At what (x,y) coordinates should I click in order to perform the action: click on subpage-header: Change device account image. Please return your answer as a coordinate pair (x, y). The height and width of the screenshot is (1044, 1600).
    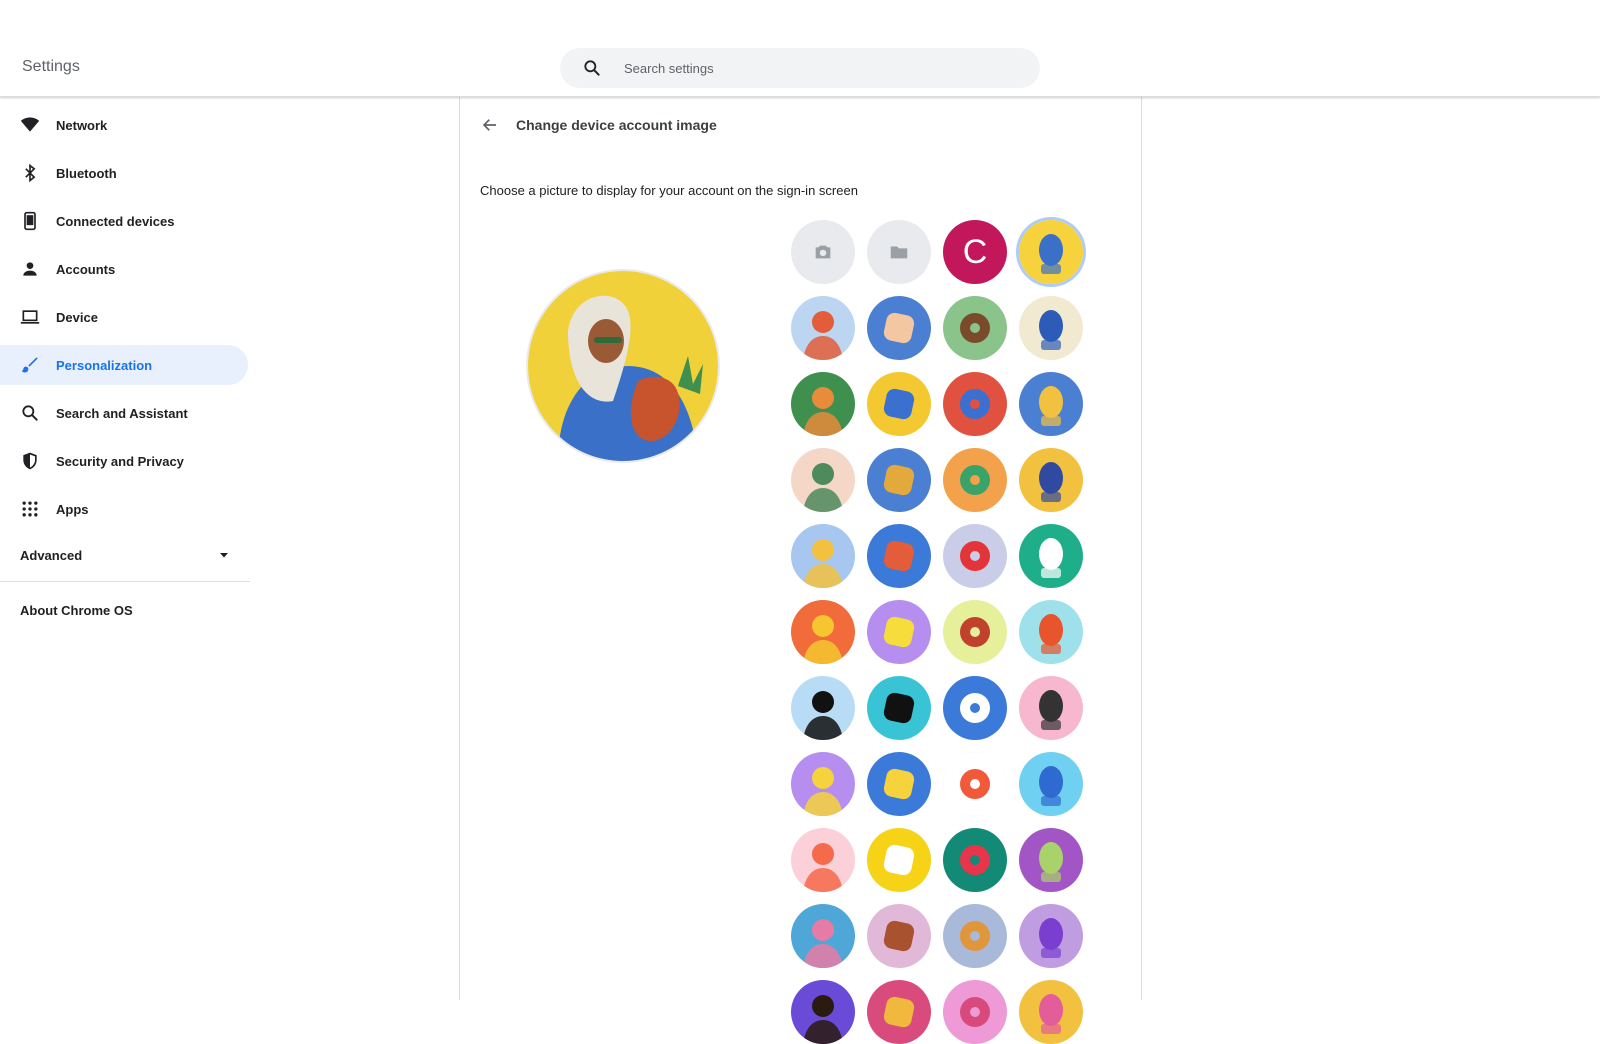
    Looking at the image, I should click on (598, 125).